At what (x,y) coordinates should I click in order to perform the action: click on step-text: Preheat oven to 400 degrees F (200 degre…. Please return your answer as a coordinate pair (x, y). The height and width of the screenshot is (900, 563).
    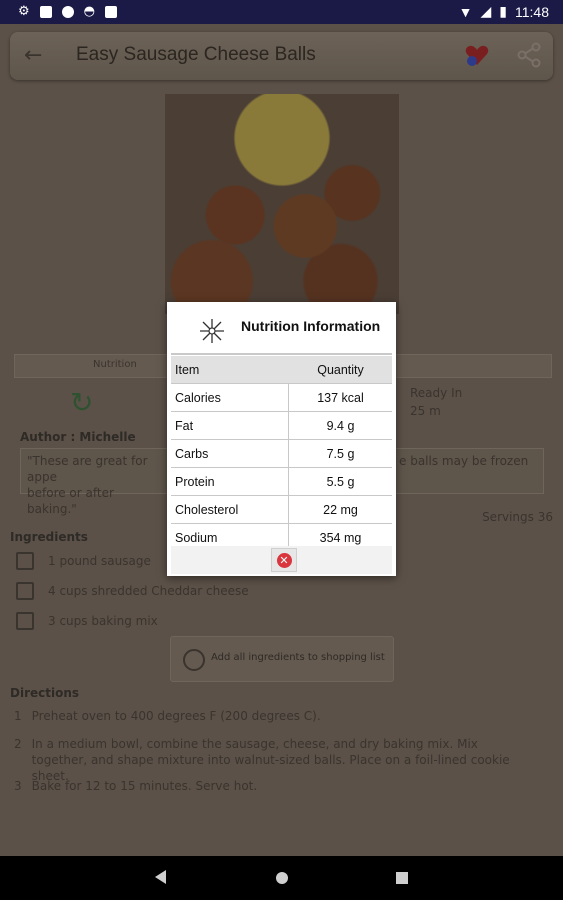
    Looking at the image, I should click on (176, 716).